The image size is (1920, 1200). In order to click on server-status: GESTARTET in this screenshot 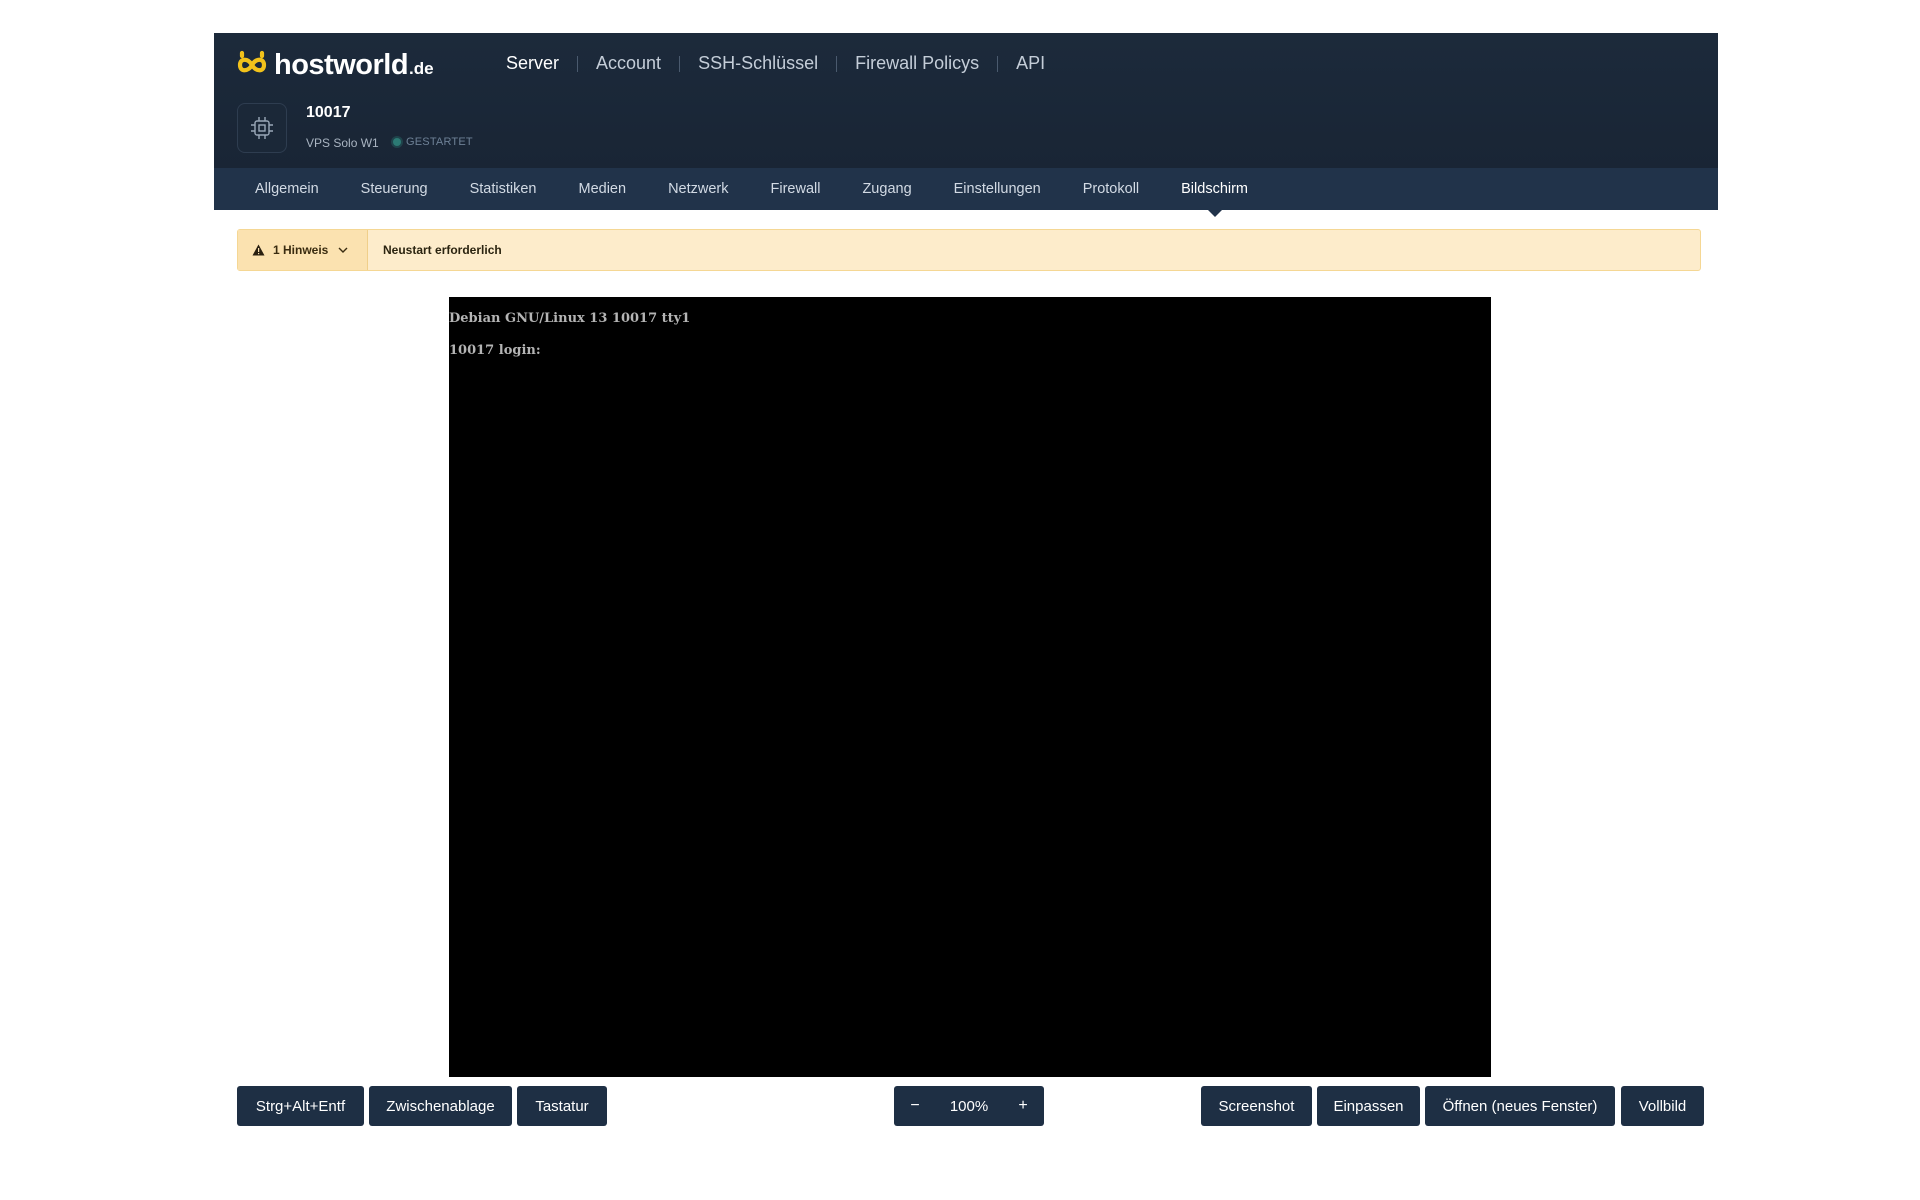, I will do `click(433, 142)`.